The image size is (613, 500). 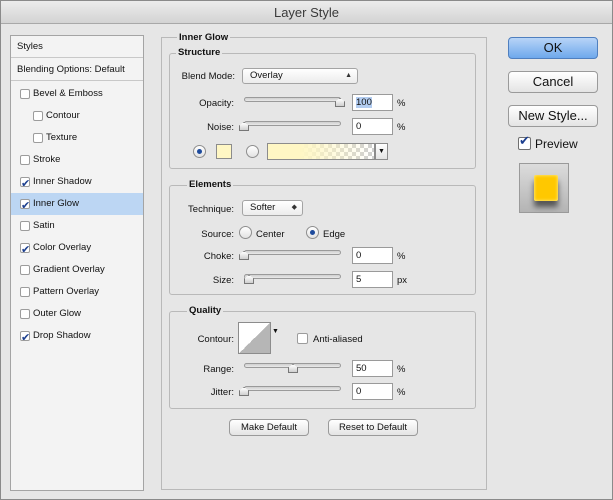 What do you see at coordinates (25, 250) in the screenshot?
I see `color-overlay-checkbox` at bounding box center [25, 250].